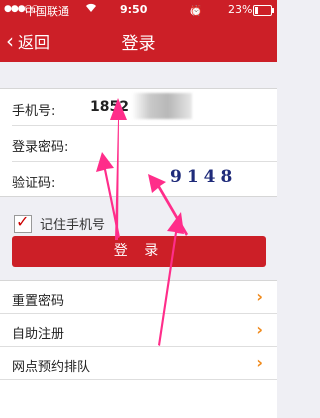  I want to click on menu-item-label: 重置密码, so click(38, 301).